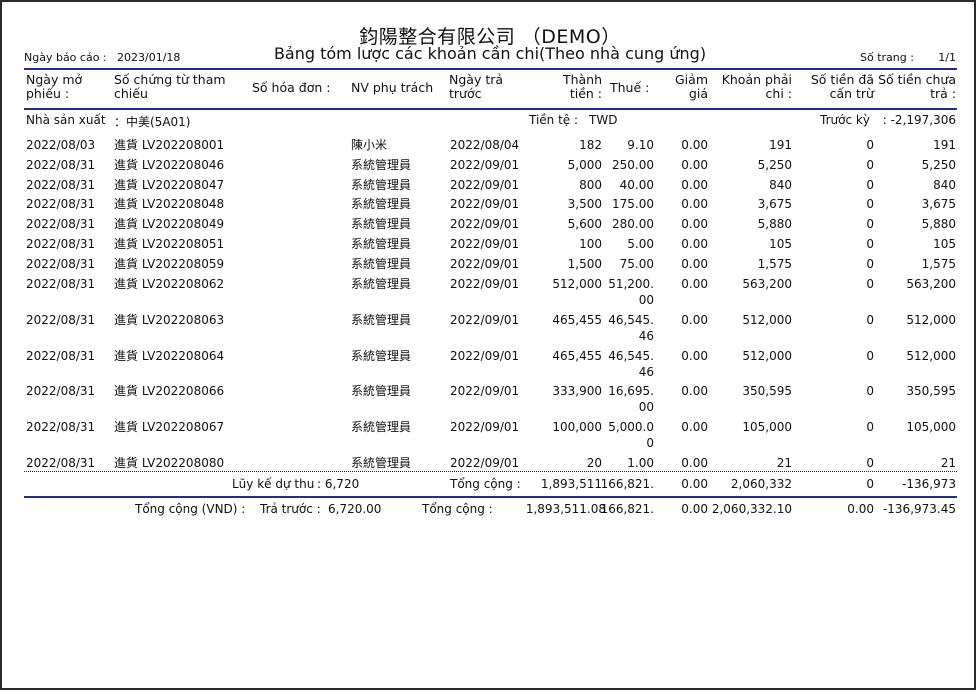 Image resolution: width=980 pixels, height=694 pixels. I want to click on row-unpaid: 105, so click(944, 244).